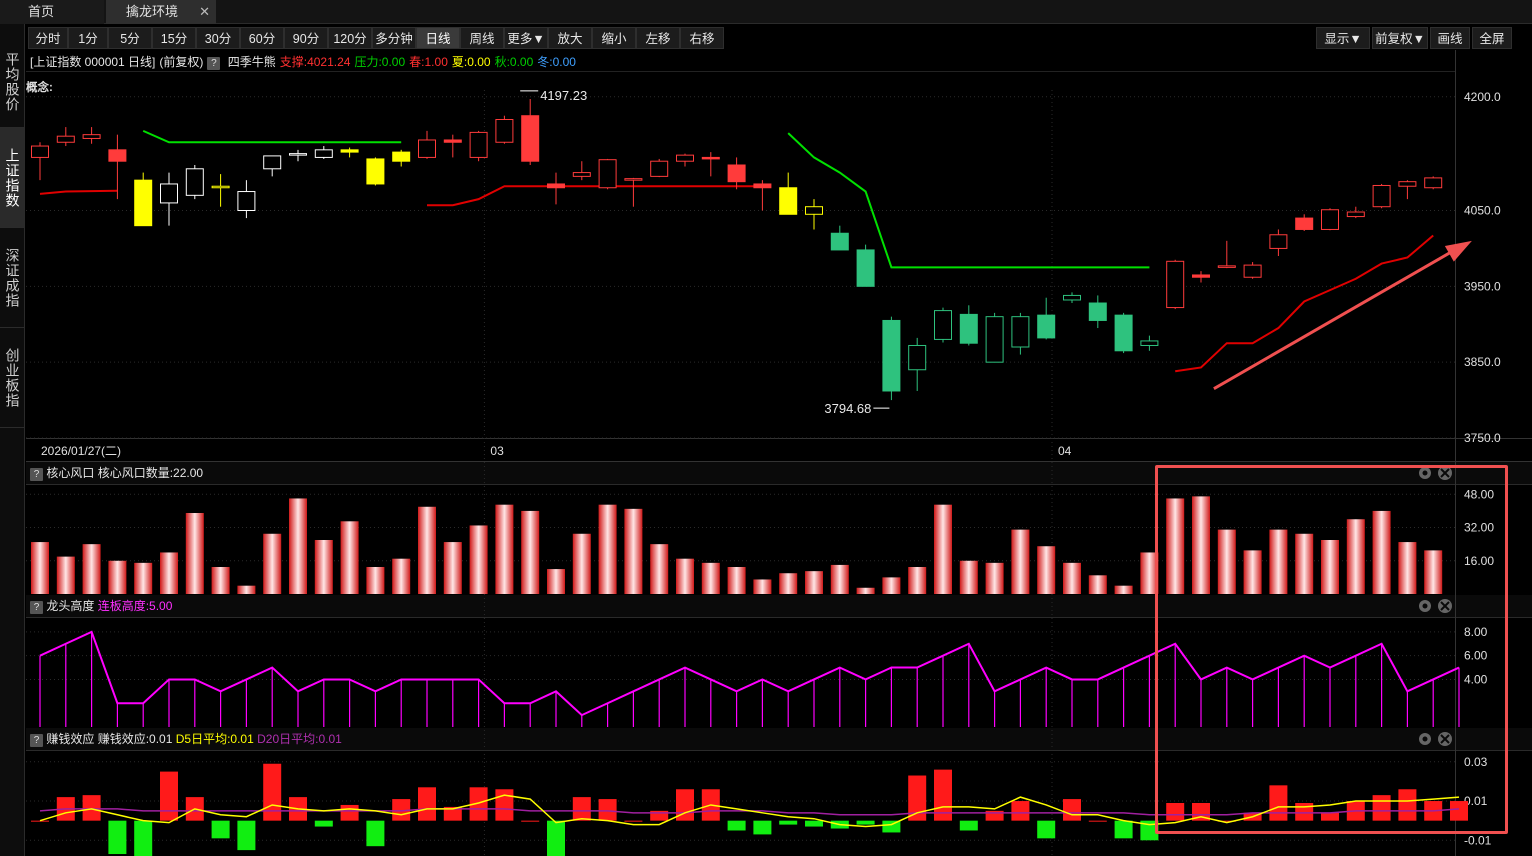 Image resolution: width=1532 pixels, height=856 pixels. I want to click on panel-dragon-height-title: ? 龙头高度 连板高度:5.00, so click(101, 606).